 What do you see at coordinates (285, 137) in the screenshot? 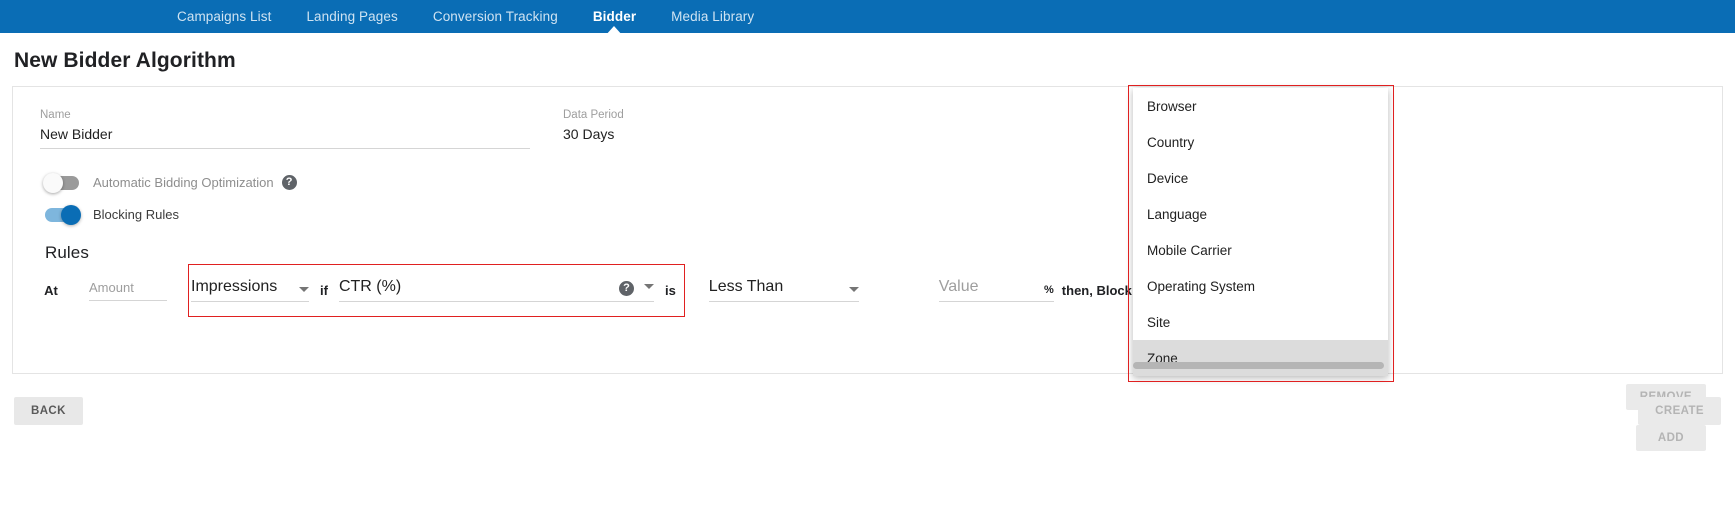
I see `name-input: New Bidder` at bounding box center [285, 137].